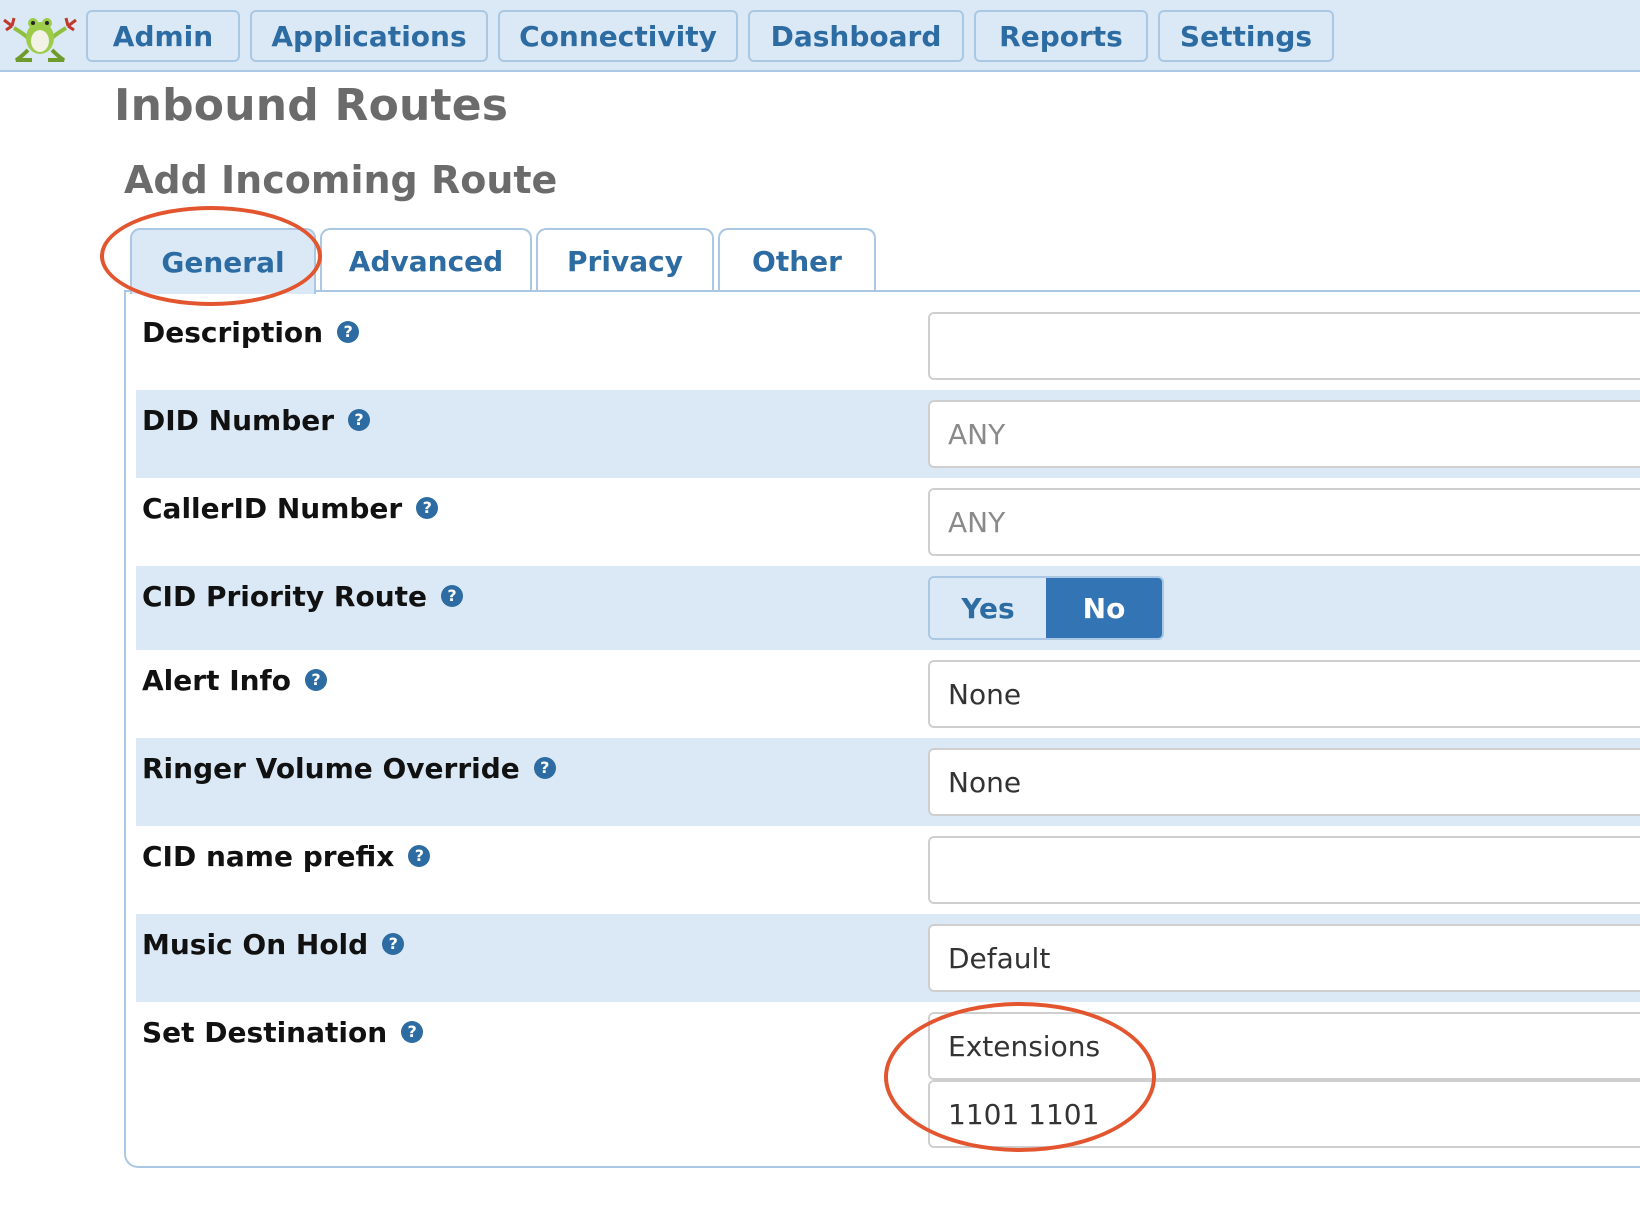 The width and height of the screenshot is (1640, 1232). What do you see at coordinates (369, 36) in the screenshot?
I see `nav-applications: Applications` at bounding box center [369, 36].